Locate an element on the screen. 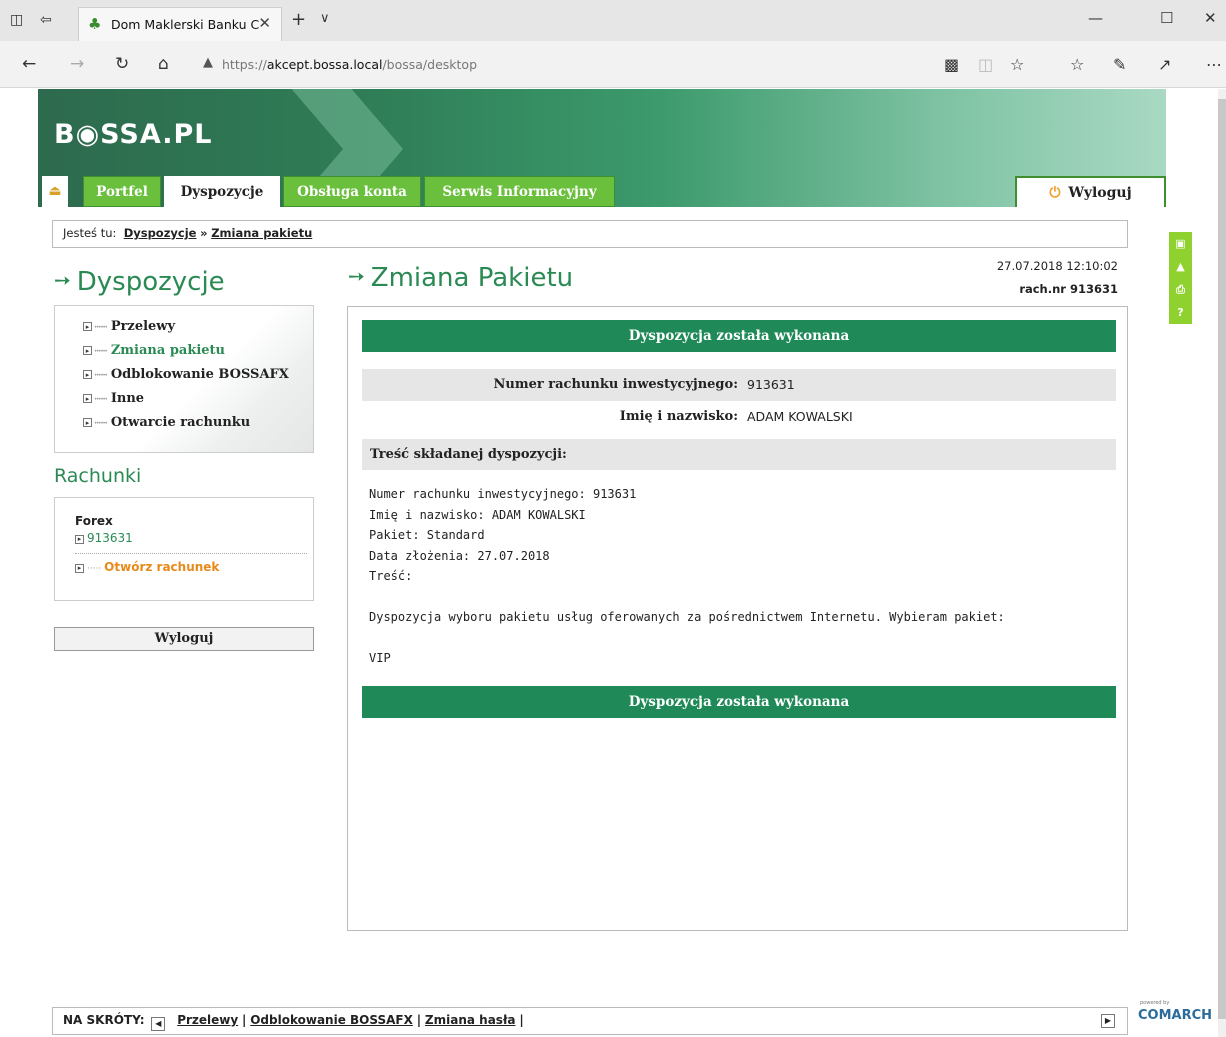  notes-pen-icon: ✎ is located at coordinates (1119, 64).